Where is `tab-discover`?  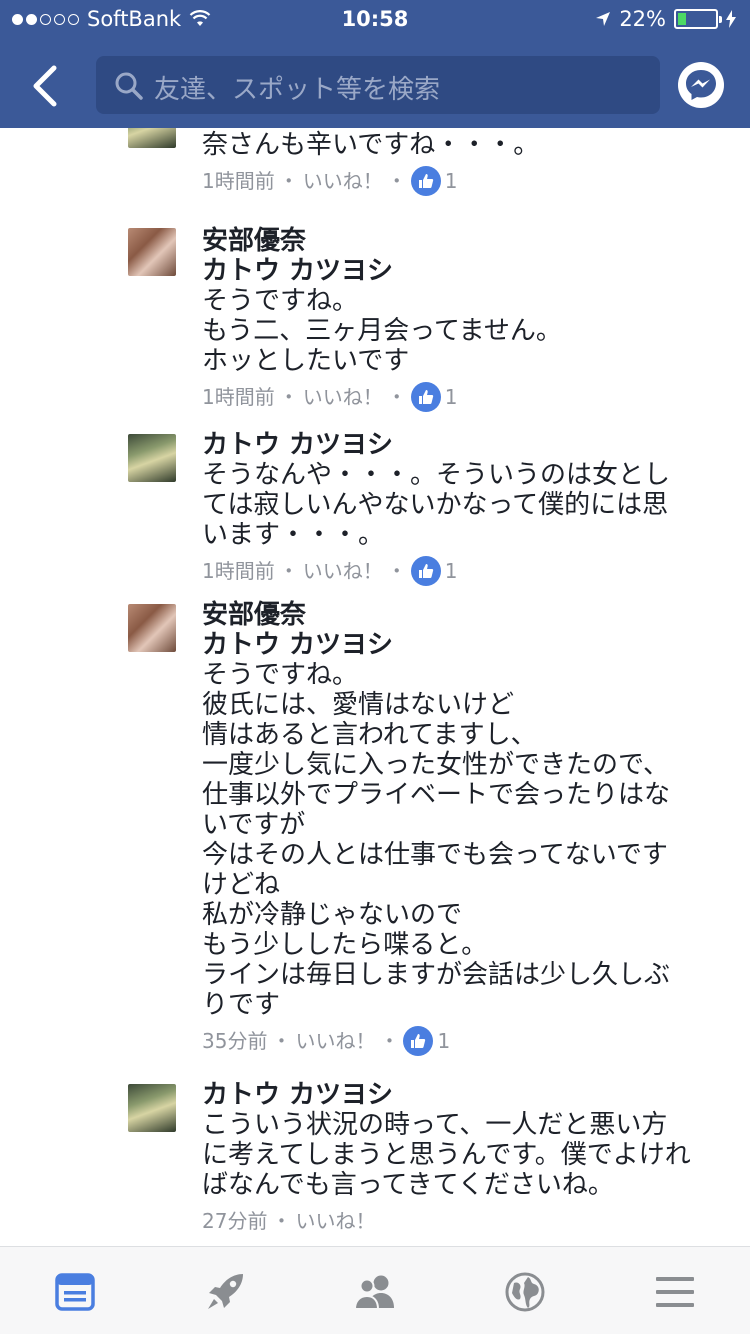 tab-discover is located at coordinates (225, 1292).